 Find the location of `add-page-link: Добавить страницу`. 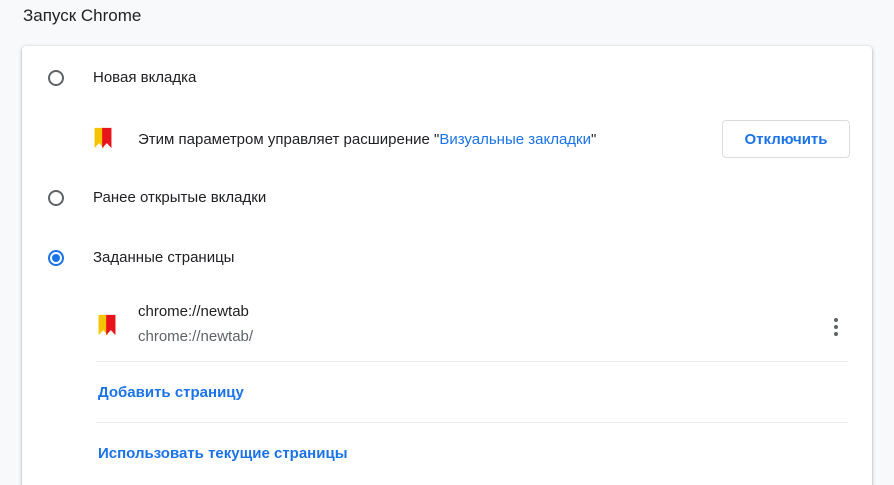

add-page-link: Добавить страницу is located at coordinates (171, 392).